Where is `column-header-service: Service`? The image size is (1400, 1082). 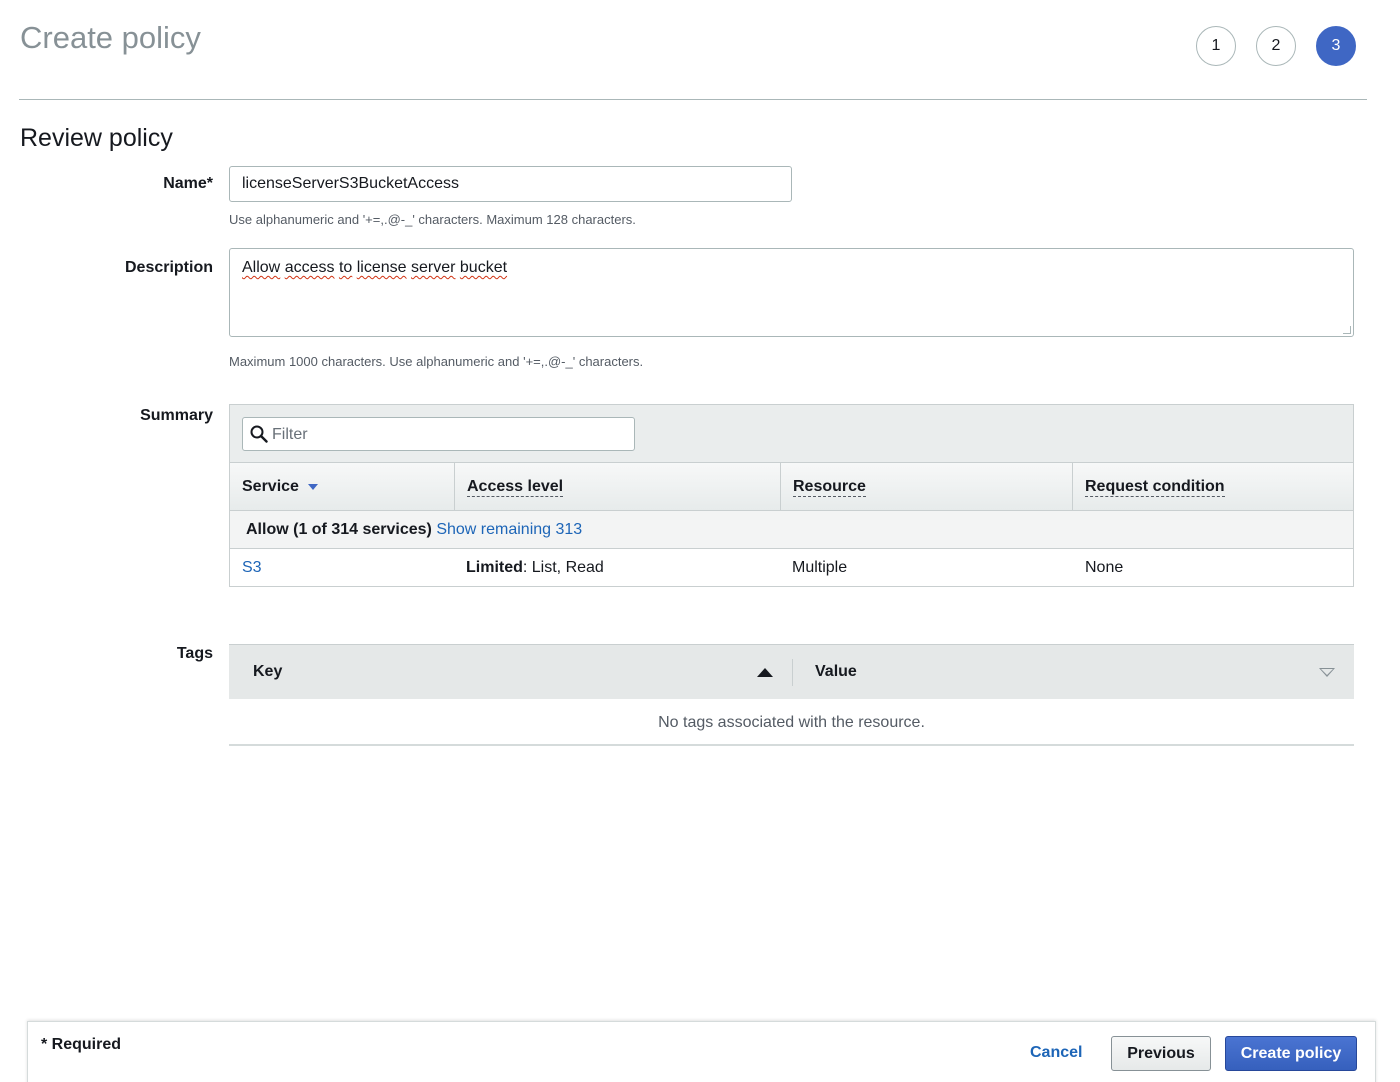
column-header-service: Service is located at coordinates (342, 487).